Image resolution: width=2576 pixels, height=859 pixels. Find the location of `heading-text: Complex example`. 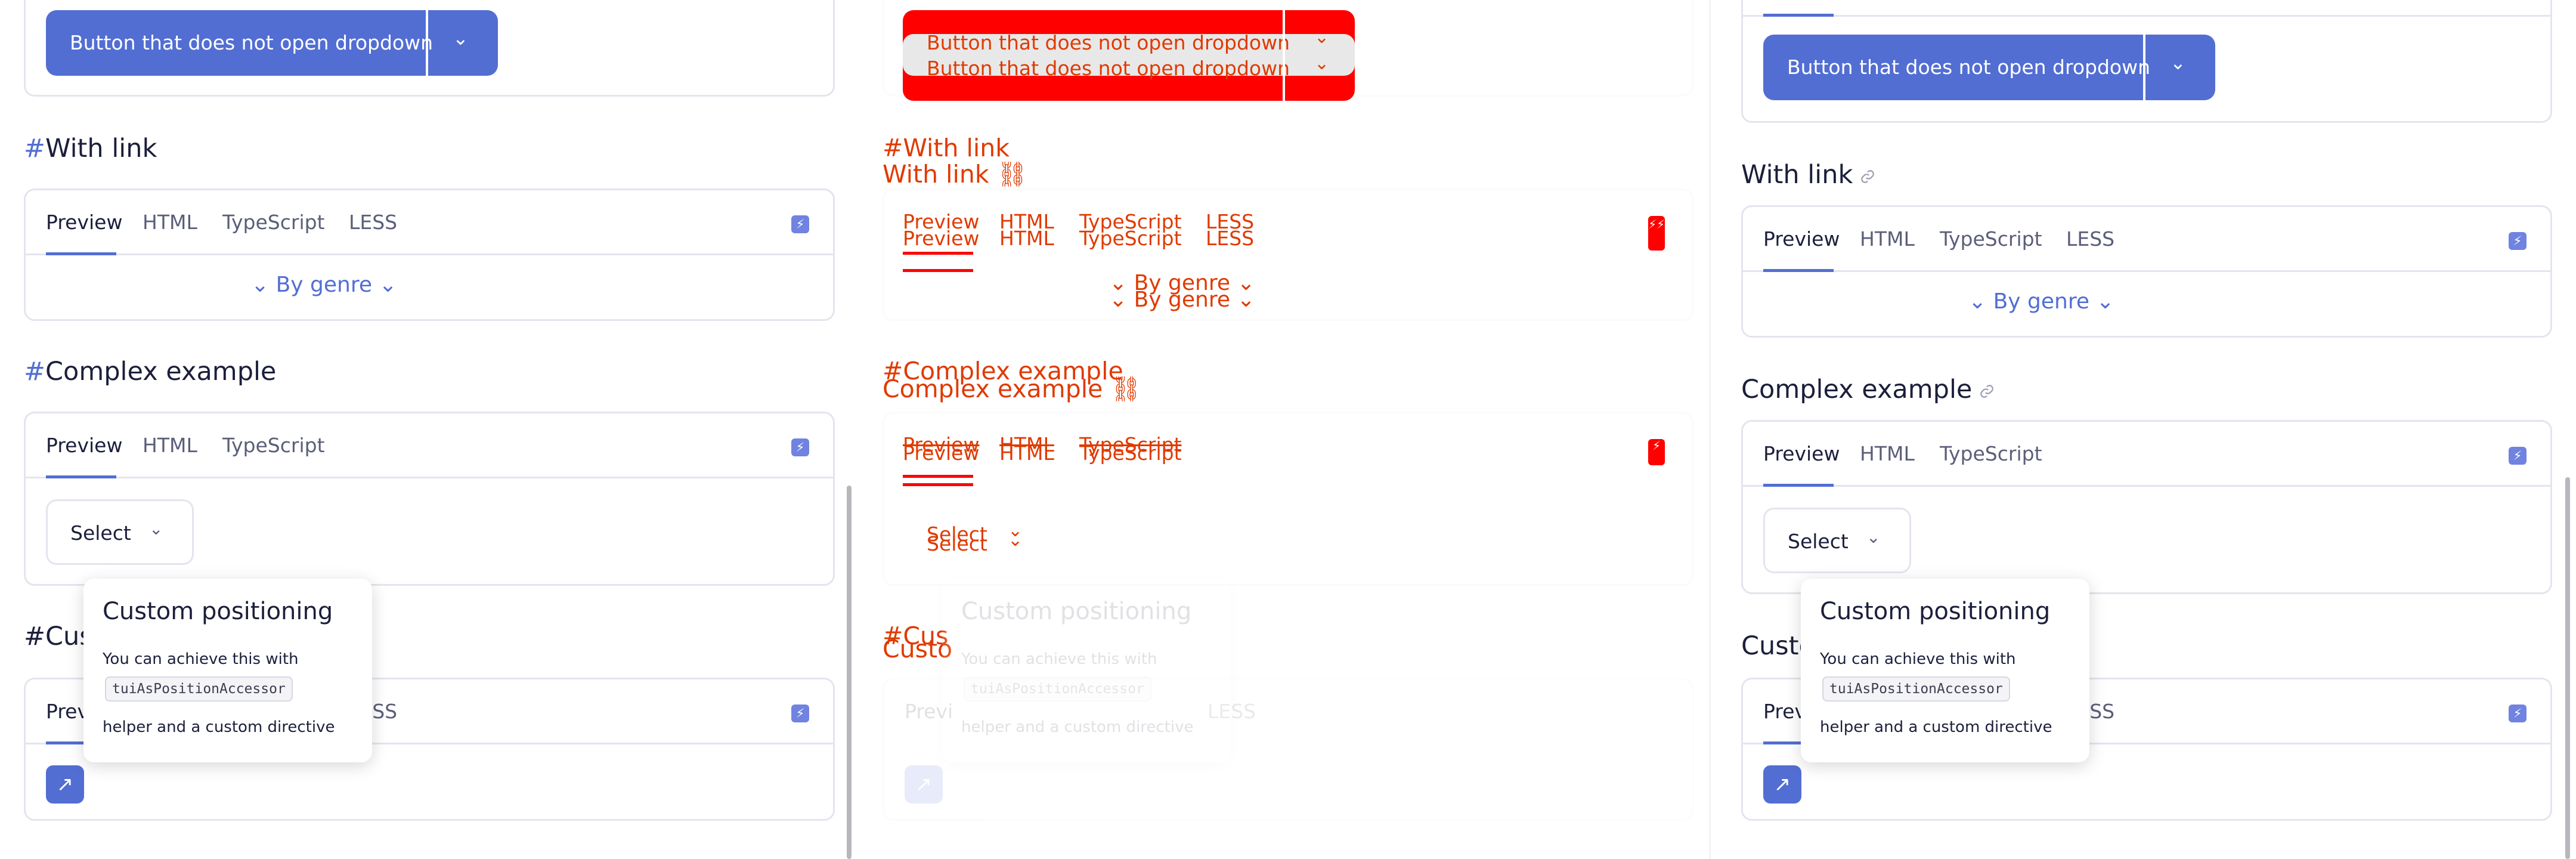

heading-text: Complex example is located at coordinates (161, 372).